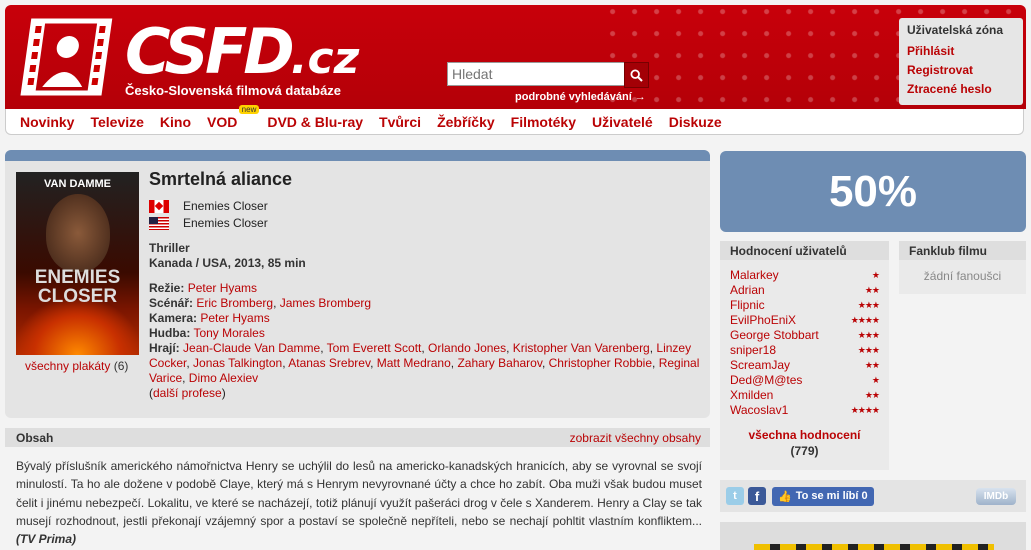 This screenshot has width=1031, height=550. What do you see at coordinates (804, 290) in the screenshot?
I see `rating-row: Adrian ★★` at bounding box center [804, 290].